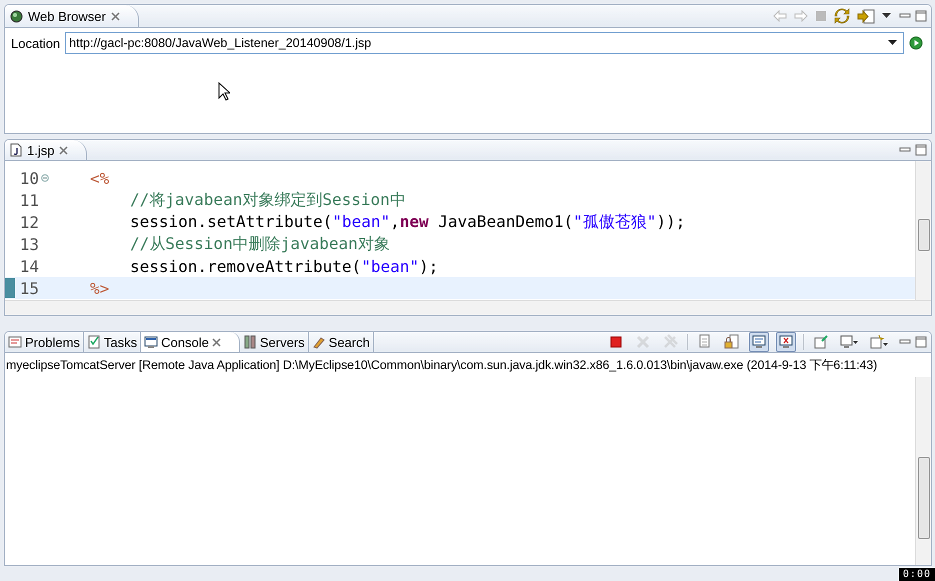  Describe the element at coordinates (93, 342) in the screenshot. I see `checklist-icon` at that location.